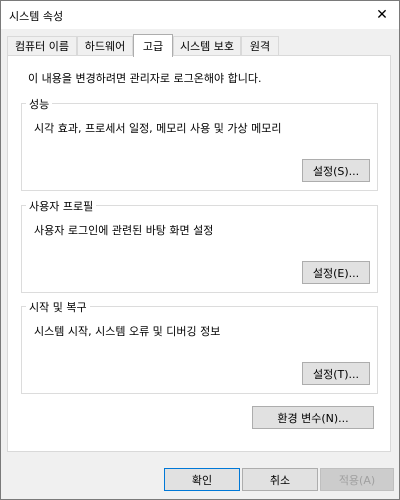  I want to click on tab-label: 컴퓨터 이름, so click(42, 46).